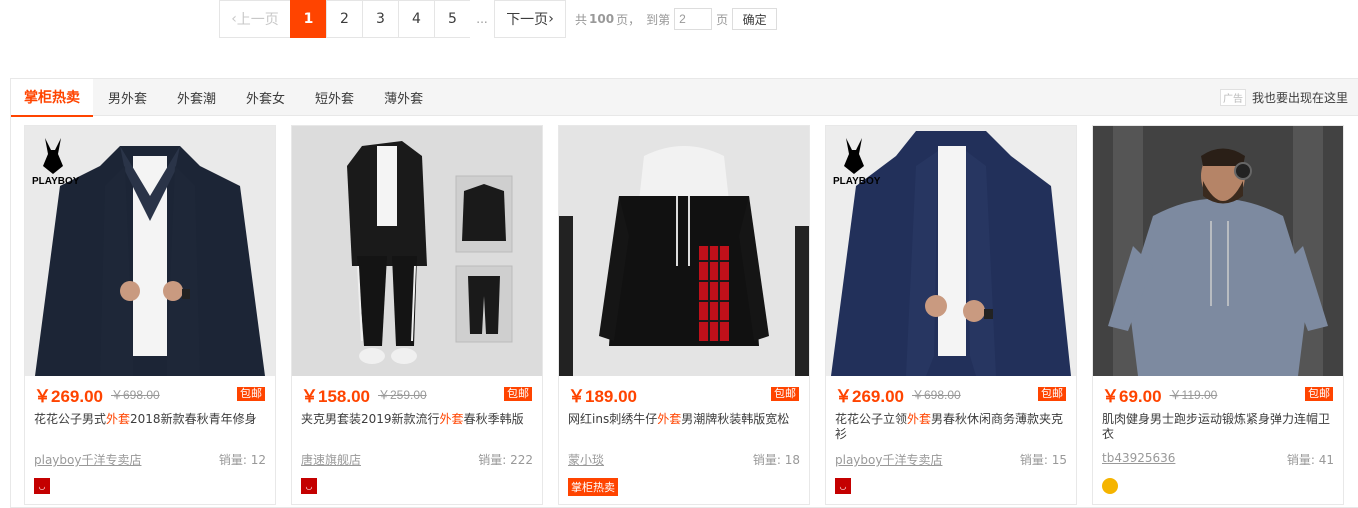 The width and height of the screenshot is (1358, 508). I want to click on next-page-button: 下一页 ›, so click(530, 19).